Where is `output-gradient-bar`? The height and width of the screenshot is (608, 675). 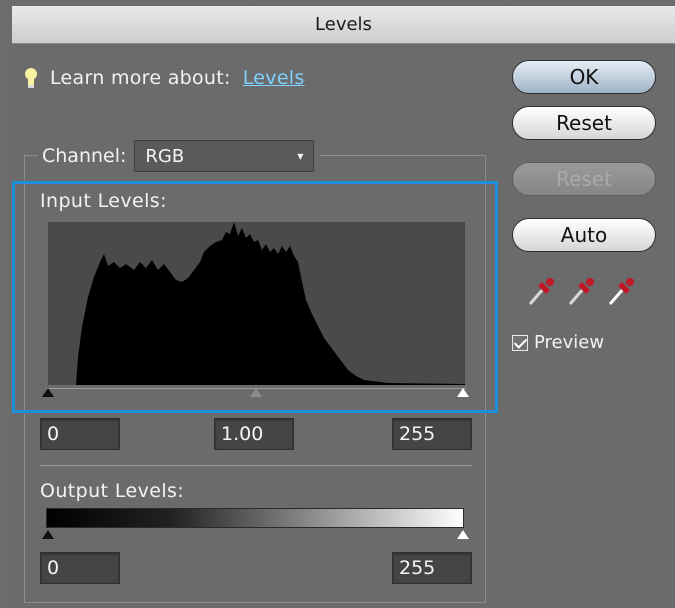
output-gradient-bar is located at coordinates (255, 518).